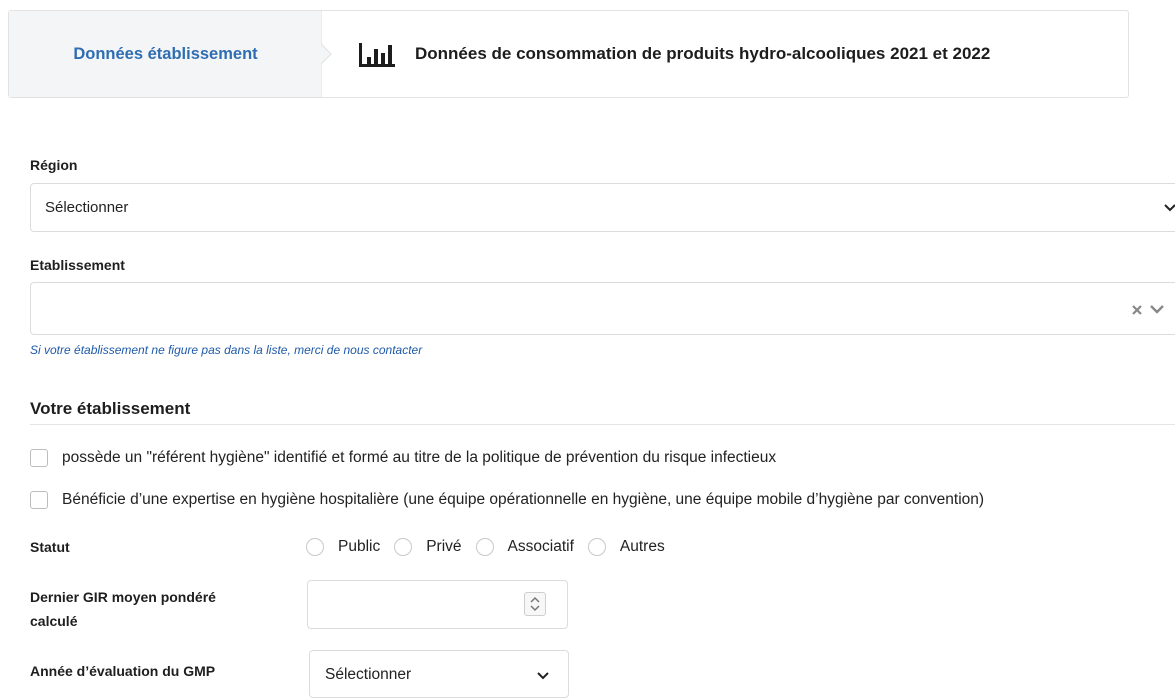  Describe the element at coordinates (540, 546) in the screenshot. I see `statut-option-associatif: Associatif` at that location.